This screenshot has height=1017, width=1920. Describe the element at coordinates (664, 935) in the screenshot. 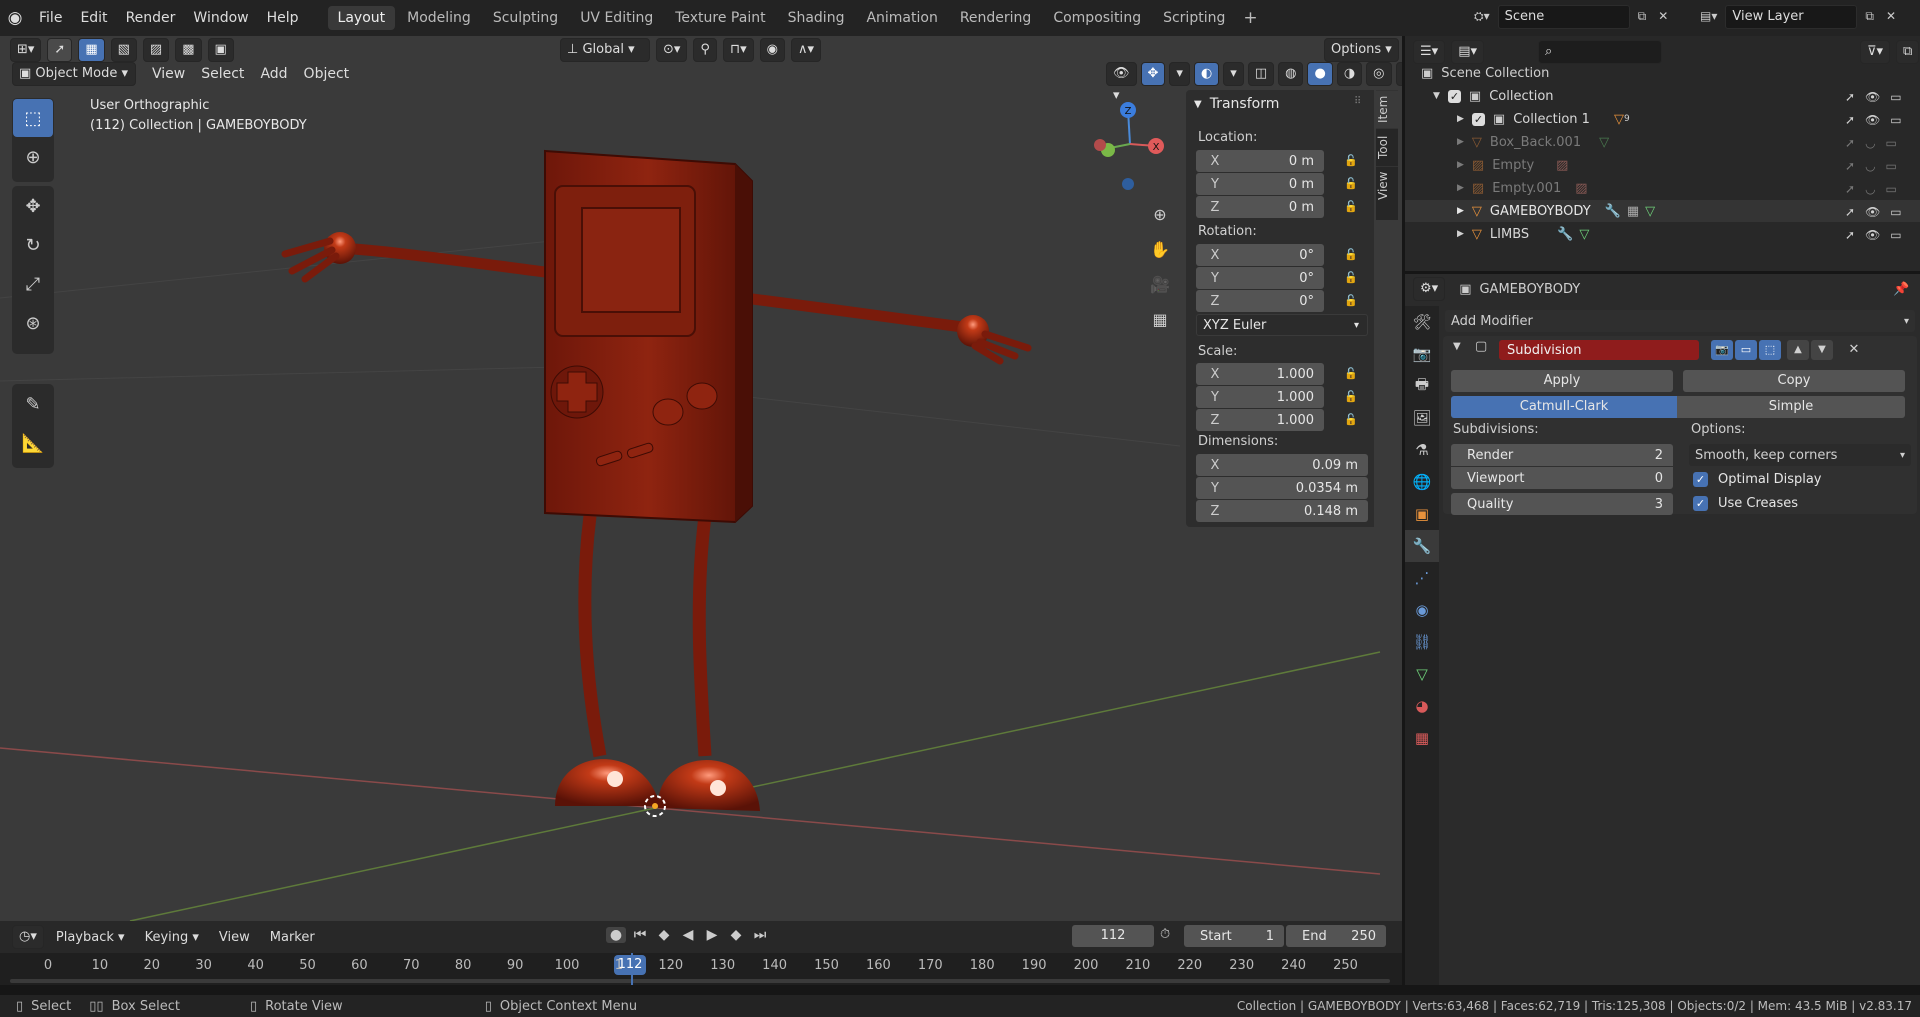

I see `prev-keyframe-icon: ◆` at that location.